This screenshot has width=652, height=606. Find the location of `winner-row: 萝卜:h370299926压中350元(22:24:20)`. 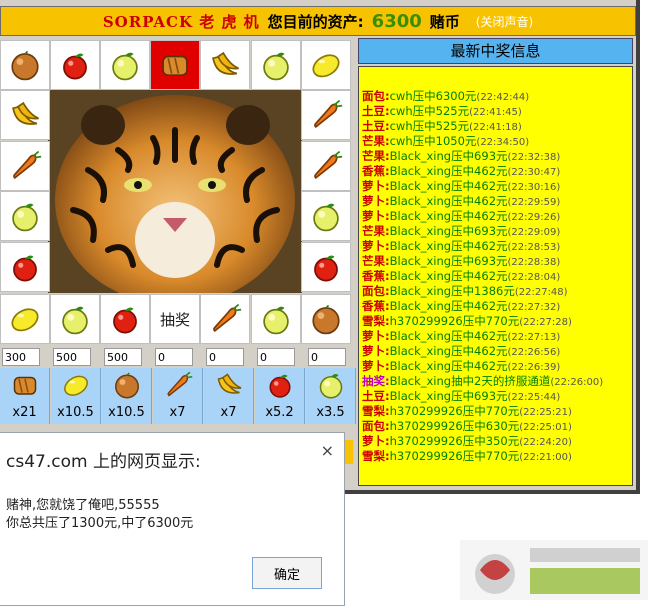

winner-row: 萝卜:h370299926压中350元(22:24:20) is located at coordinates (497, 441).